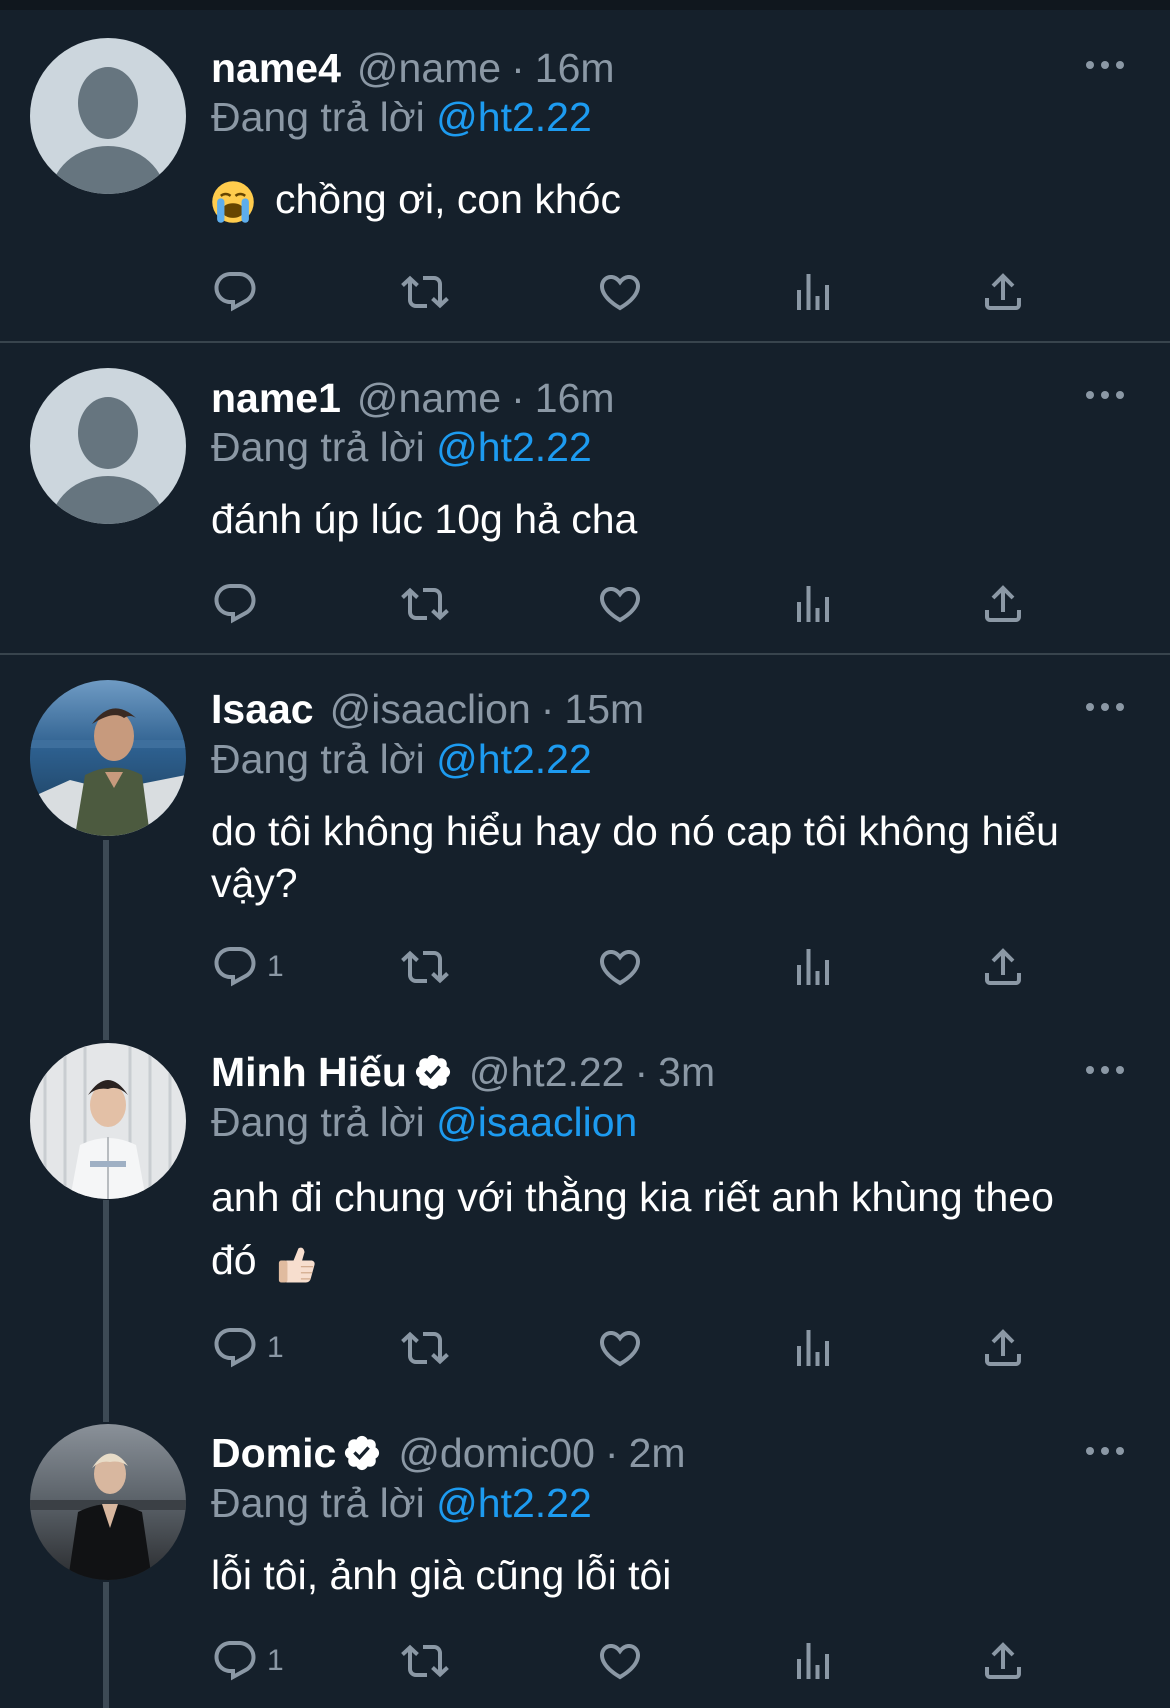  Describe the element at coordinates (296, 1265) in the screenshot. I see `thumbs-up-icon` at that location.